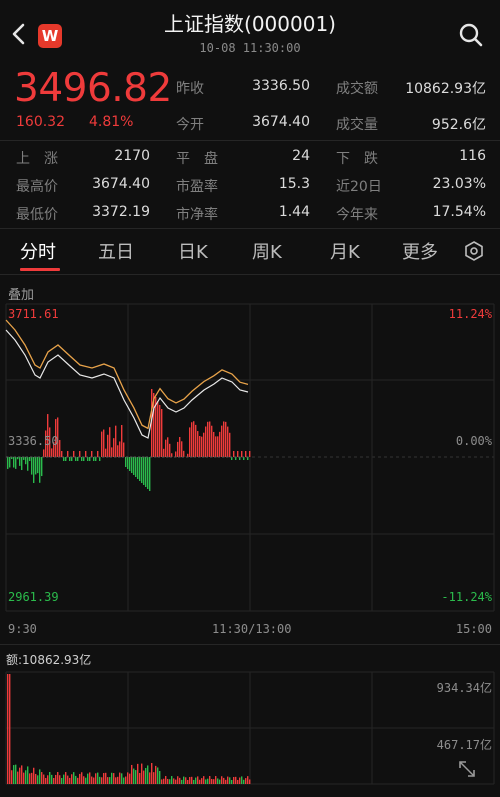 Image resolution: width=500 pixels, height=797 pixels. What do you see at coordinates (111, 122) in the screenshot?
I see `price-change-pct: 4.81%` at bounding box center [111, 122].